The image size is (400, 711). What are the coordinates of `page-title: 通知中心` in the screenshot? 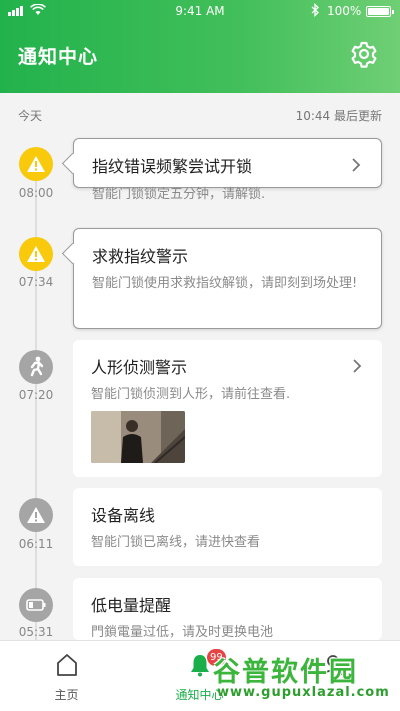 It's located at (58, 57).